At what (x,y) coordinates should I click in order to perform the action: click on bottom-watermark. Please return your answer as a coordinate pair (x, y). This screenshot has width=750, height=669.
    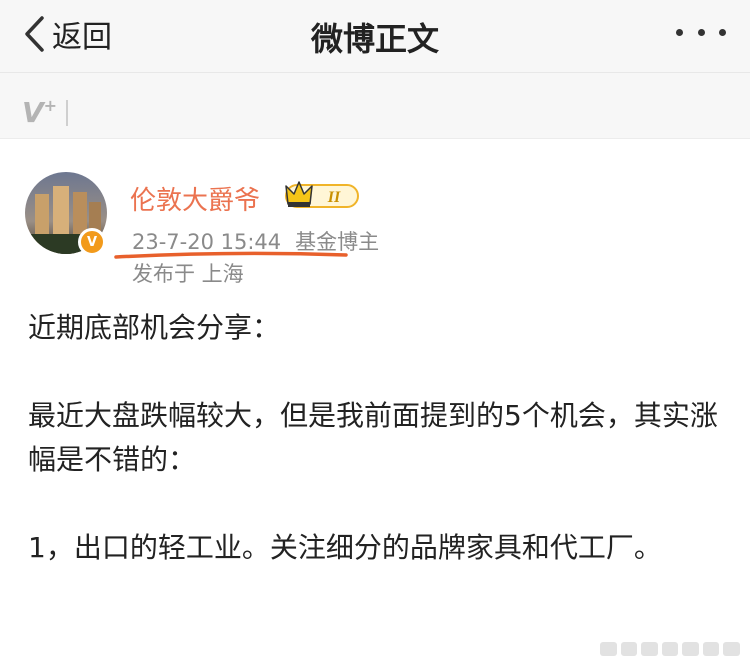
    Looking at the image, I should click on (670, 649).